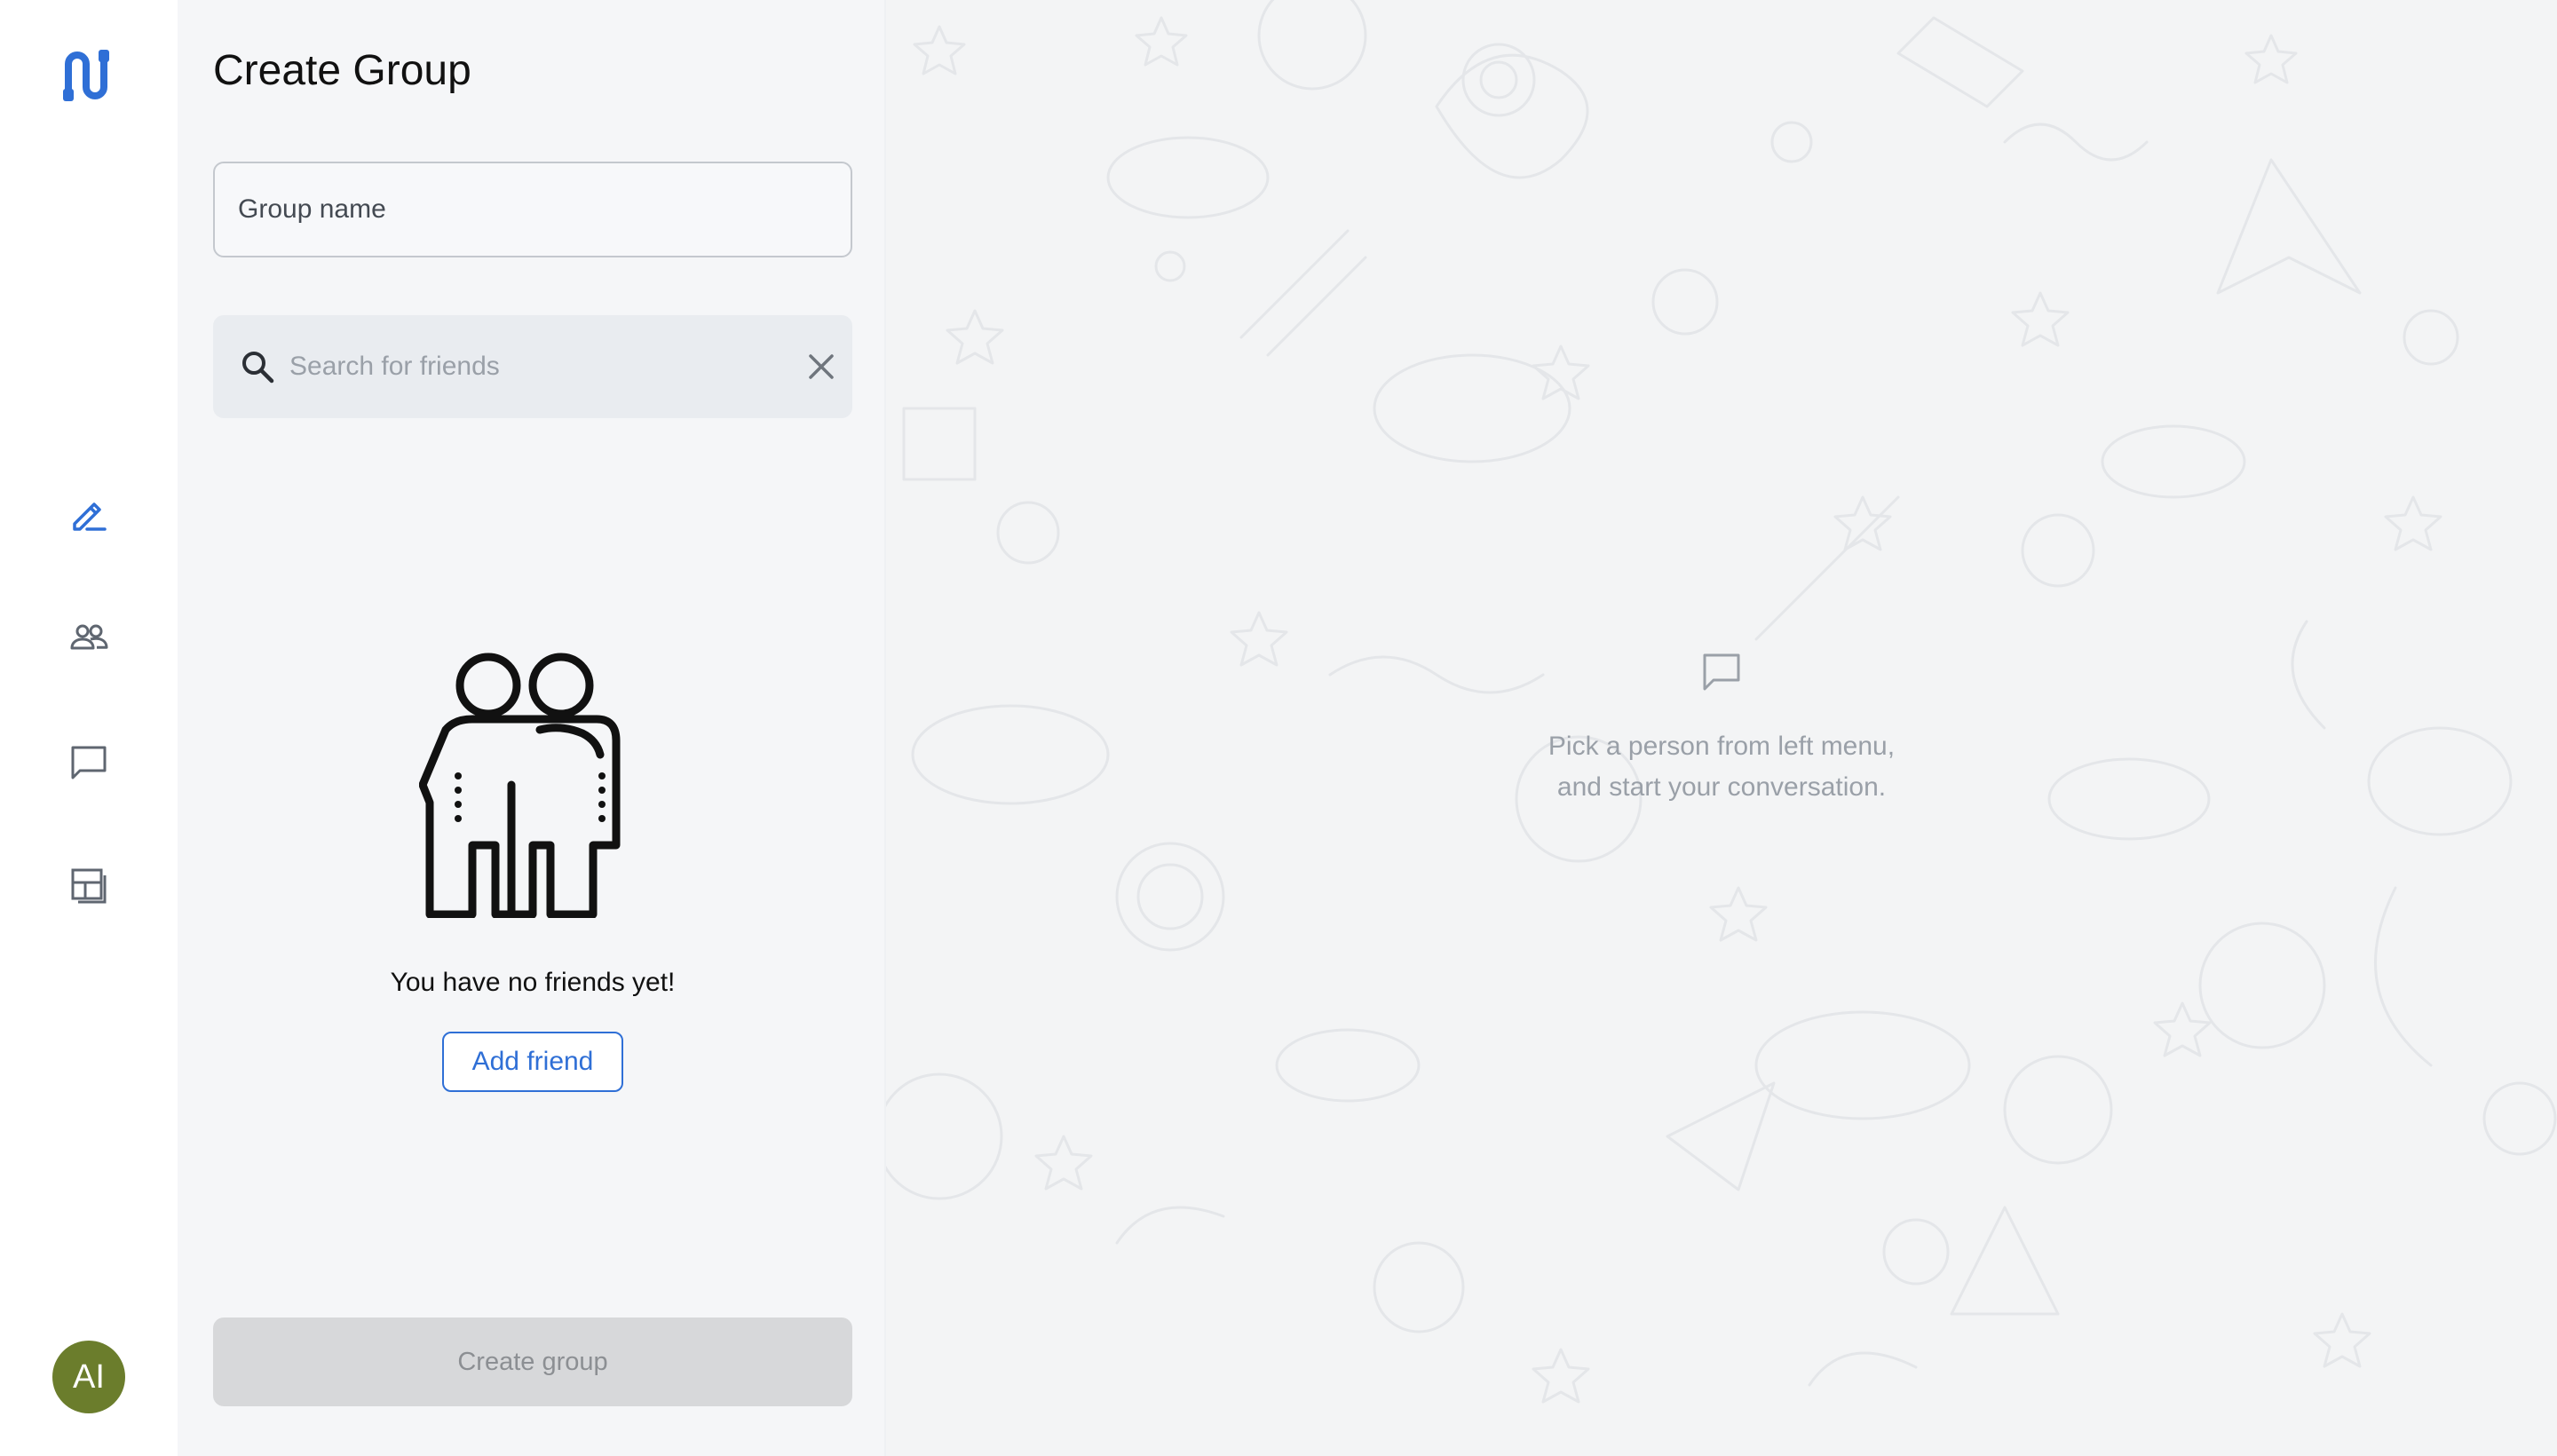  I want to click on friend-search-box, so click(532, 366).